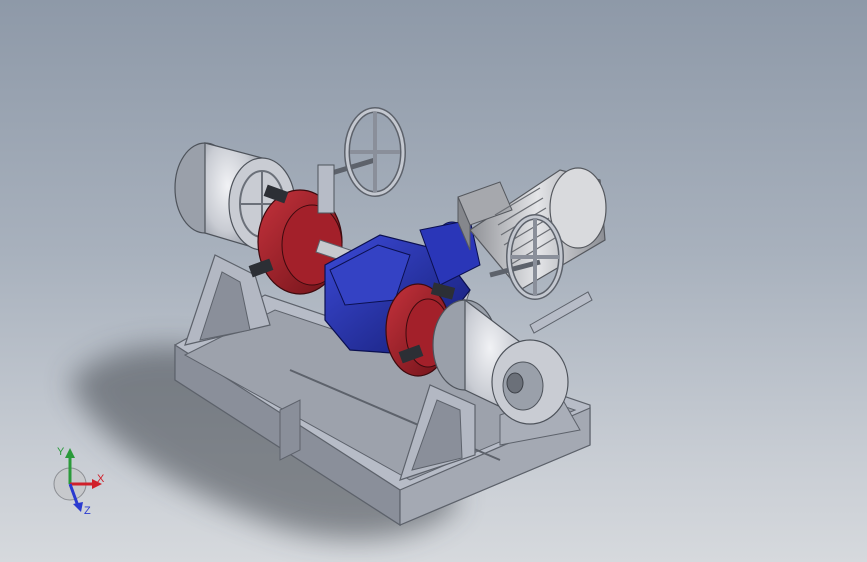 The image size is (867, 562). What do you see at coordinates (70, 453) in the screenshot?
I see `y-axis-arrow` at bounding box center [70, 453].